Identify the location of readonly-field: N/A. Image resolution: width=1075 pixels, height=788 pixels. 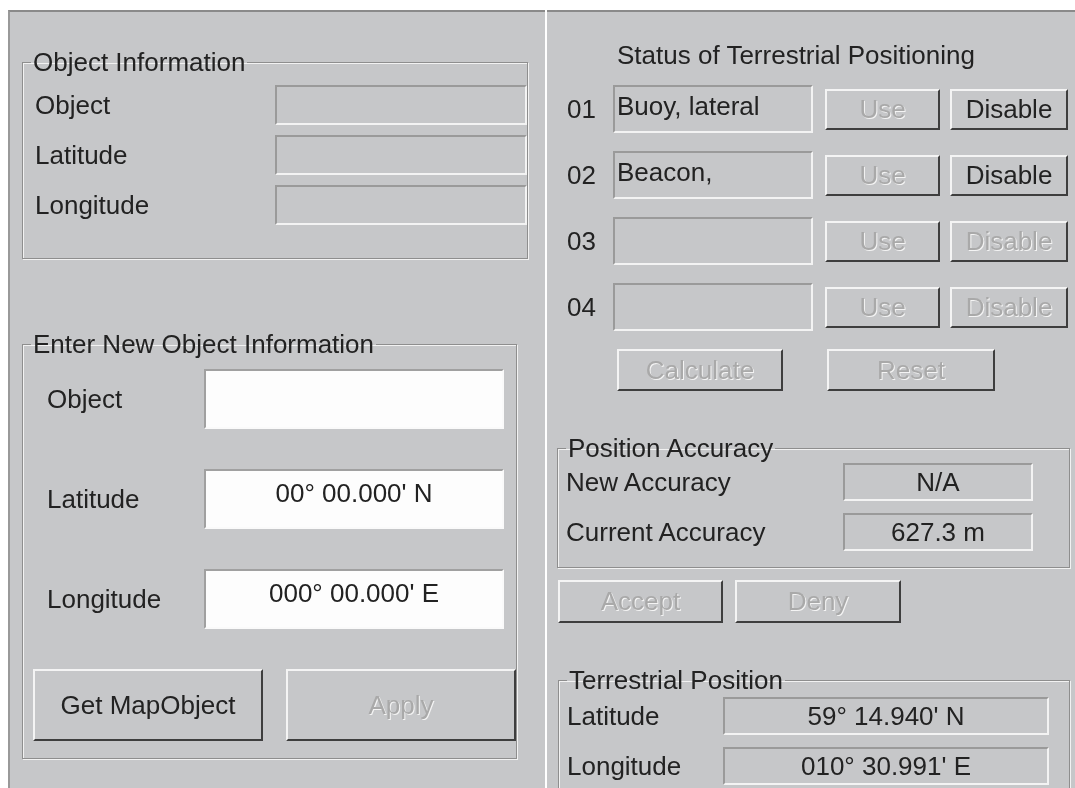
(938, 482).